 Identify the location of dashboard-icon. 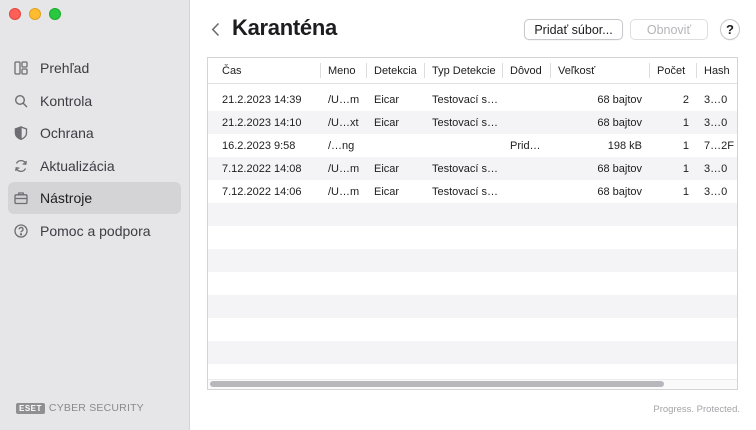
(21, 68).